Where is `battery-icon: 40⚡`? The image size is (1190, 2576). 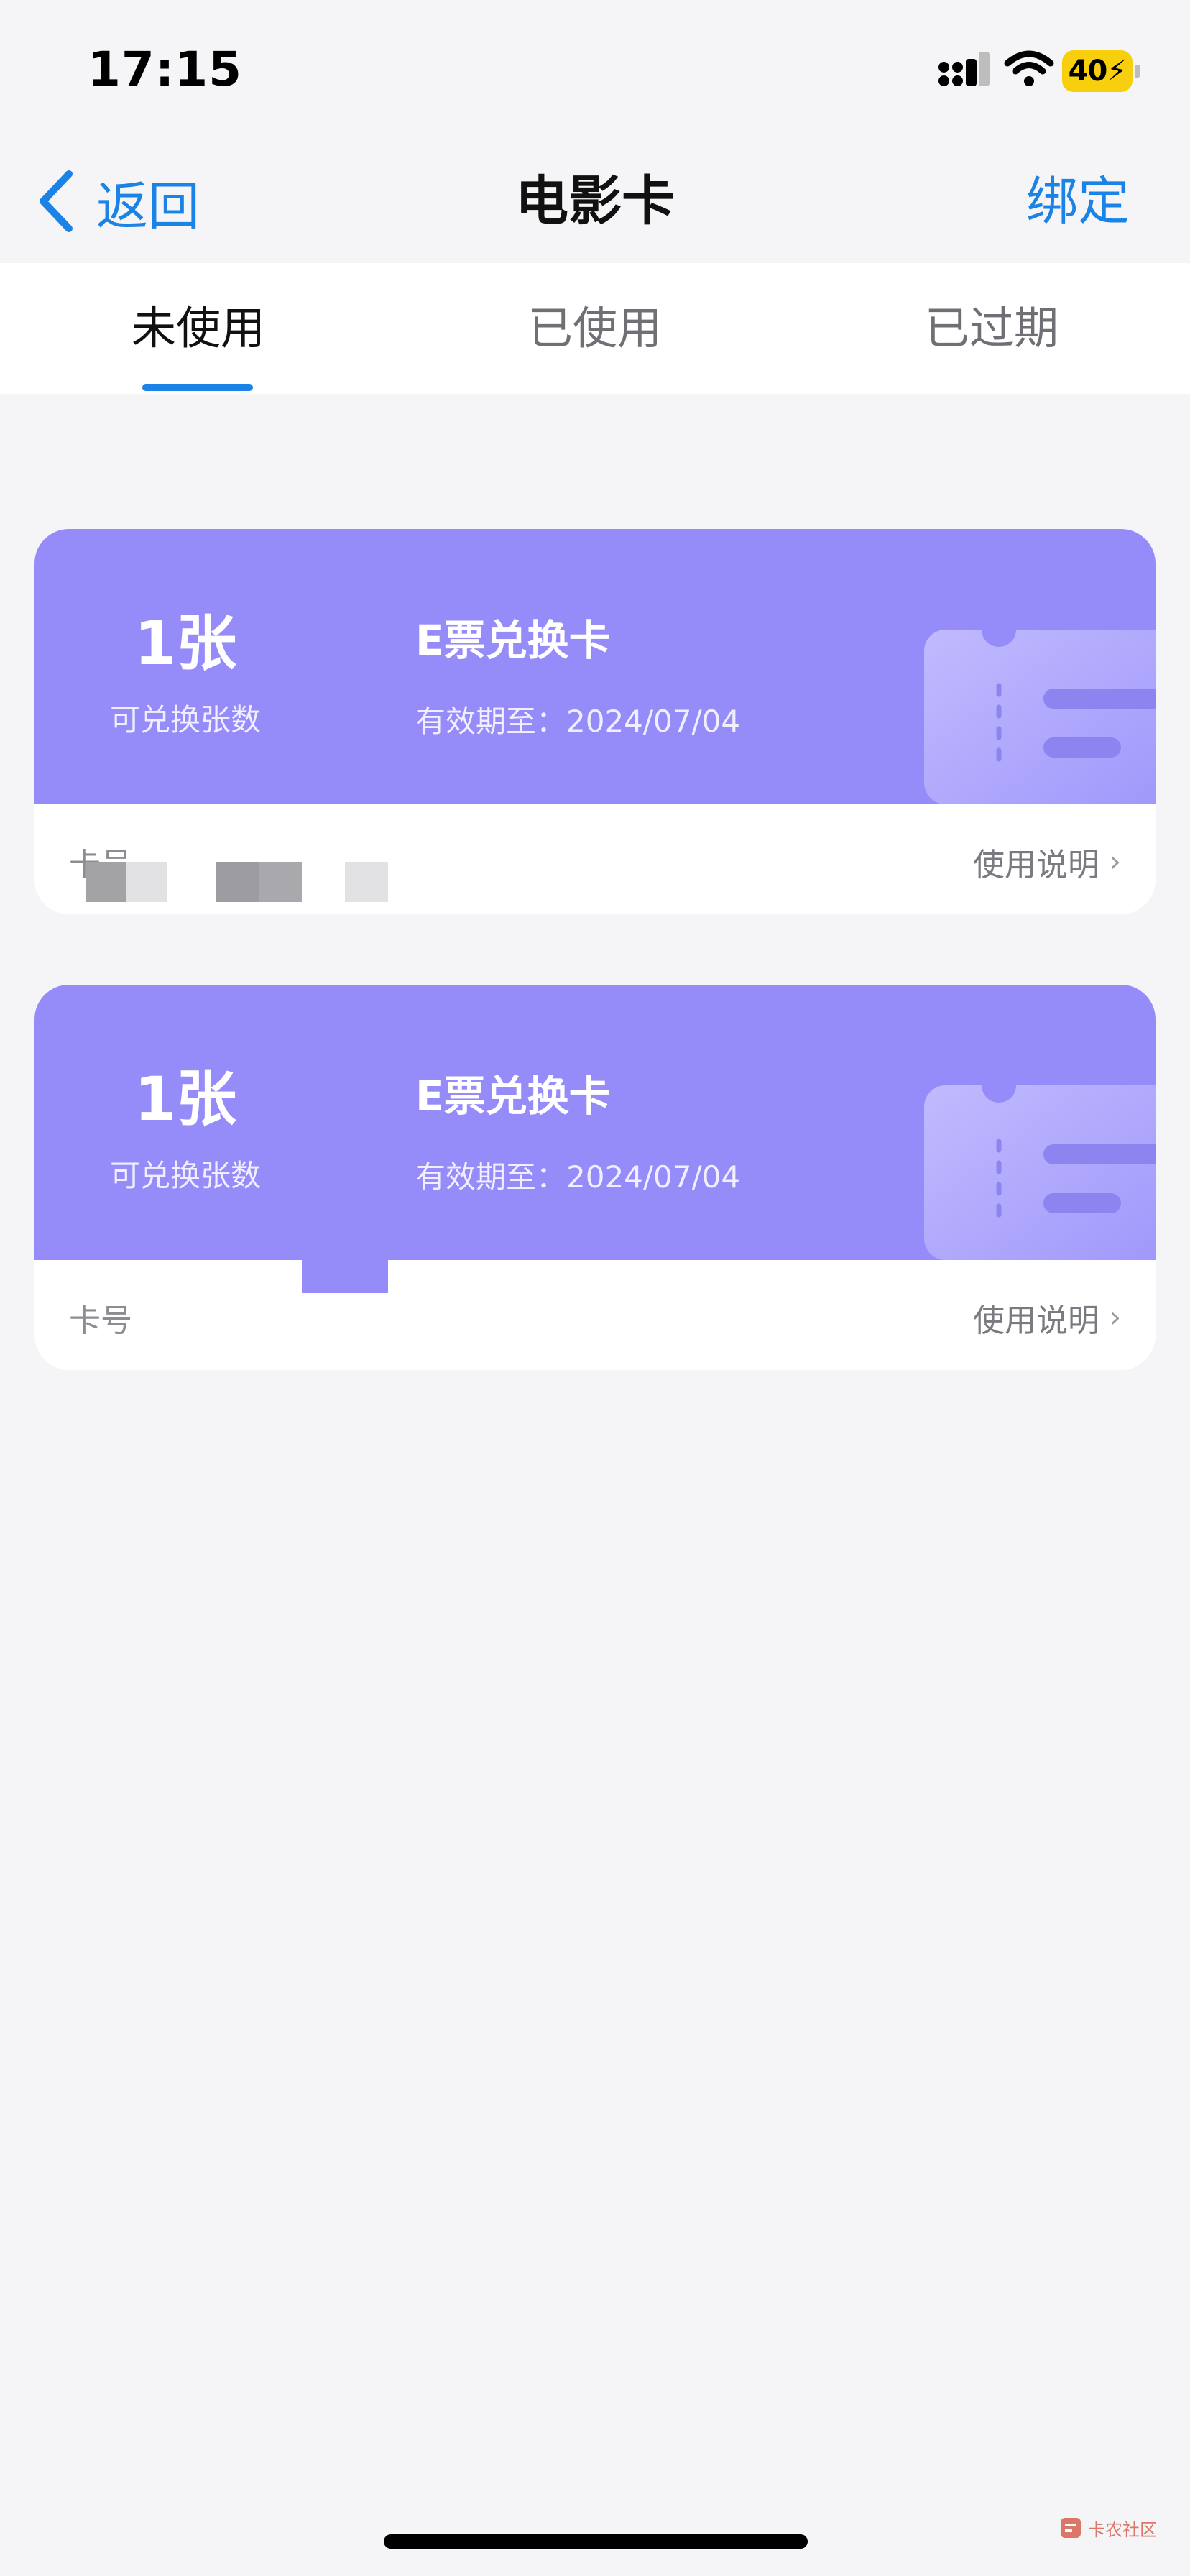 battery-icon: 40⚡ is located at coordinates (1101, 71).